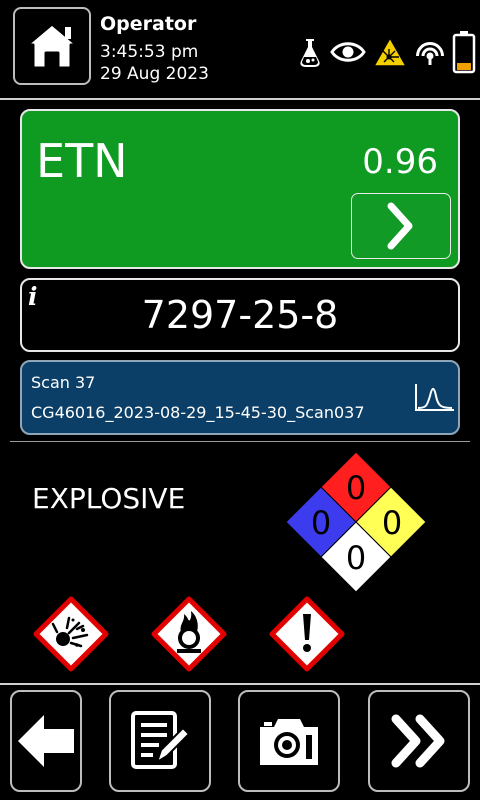 This screenshot has width=480, height=800. I want to click on eye-icon, so click(348, 52).